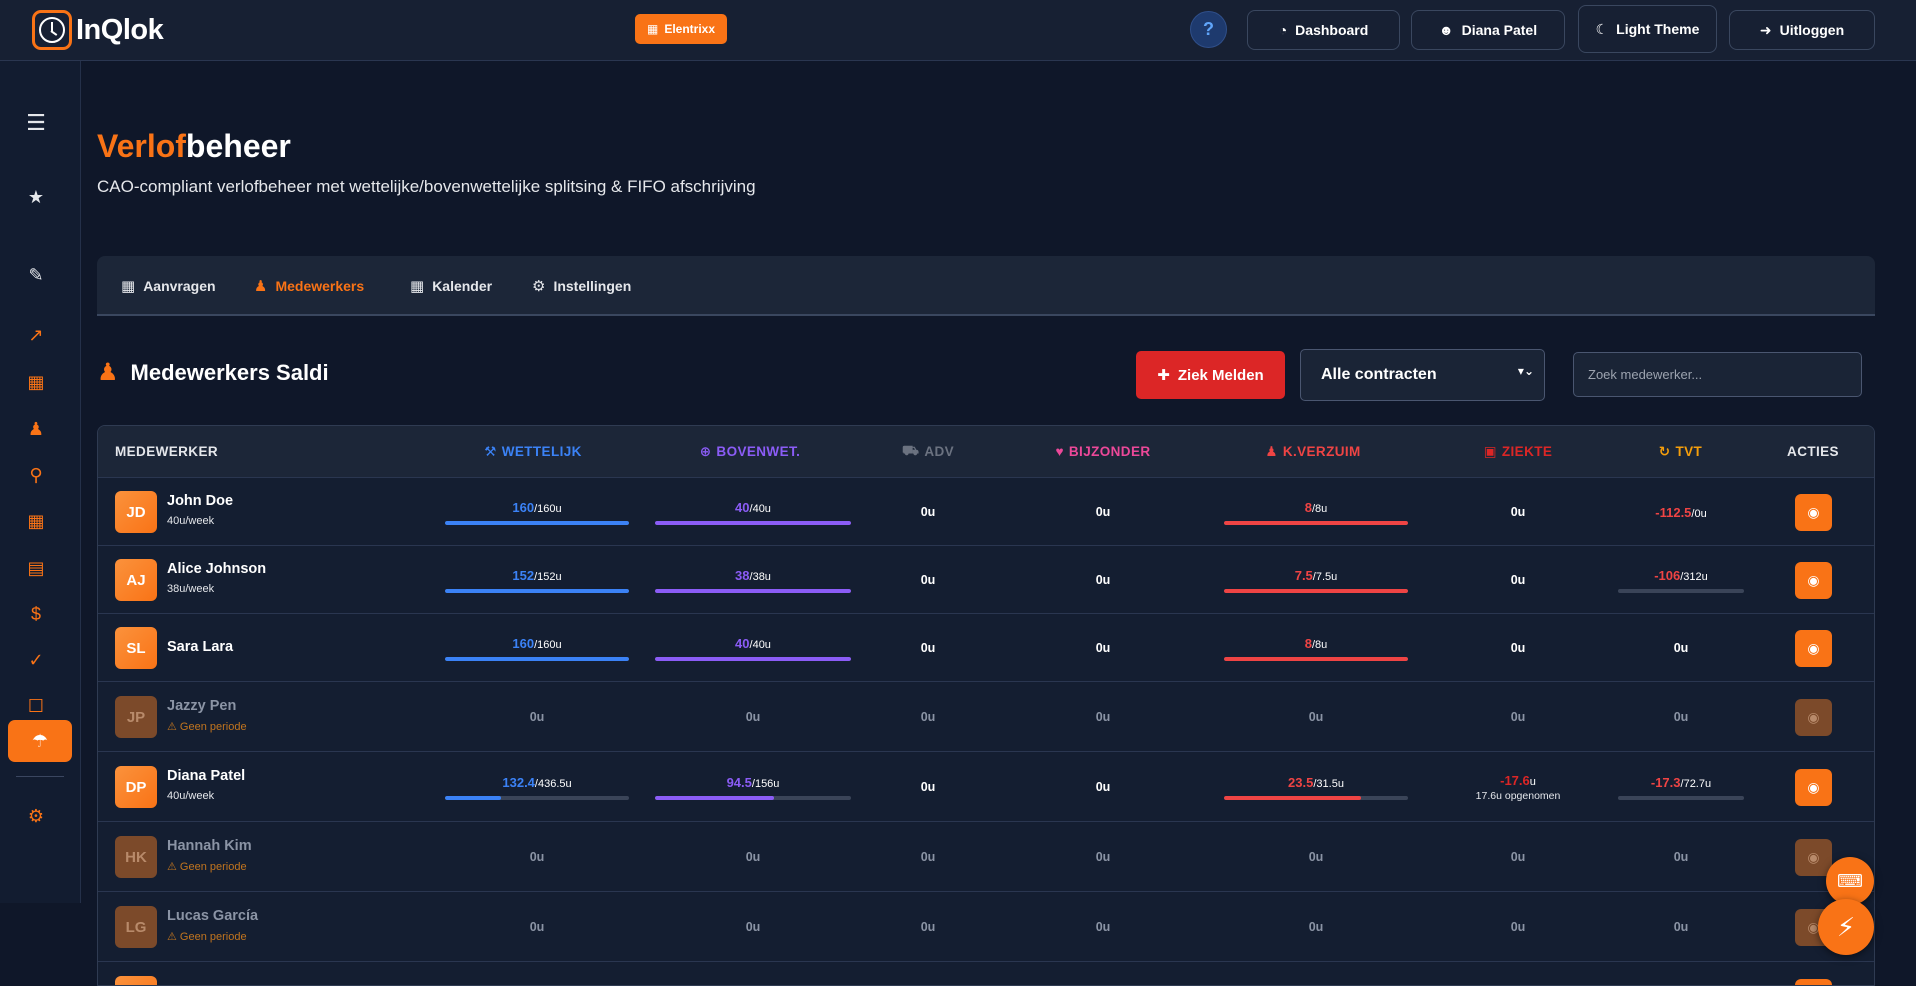  I want to click on calendar-icon: ▦, so click(36, 521).